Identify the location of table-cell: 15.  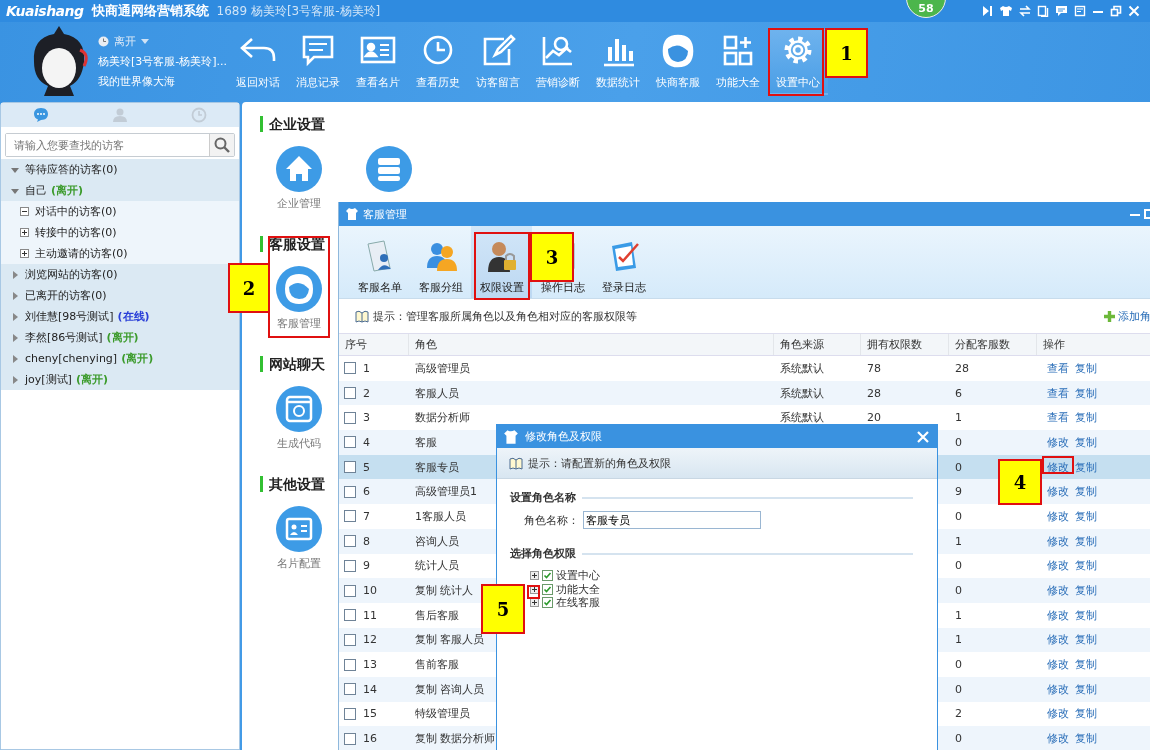
(370, 714).